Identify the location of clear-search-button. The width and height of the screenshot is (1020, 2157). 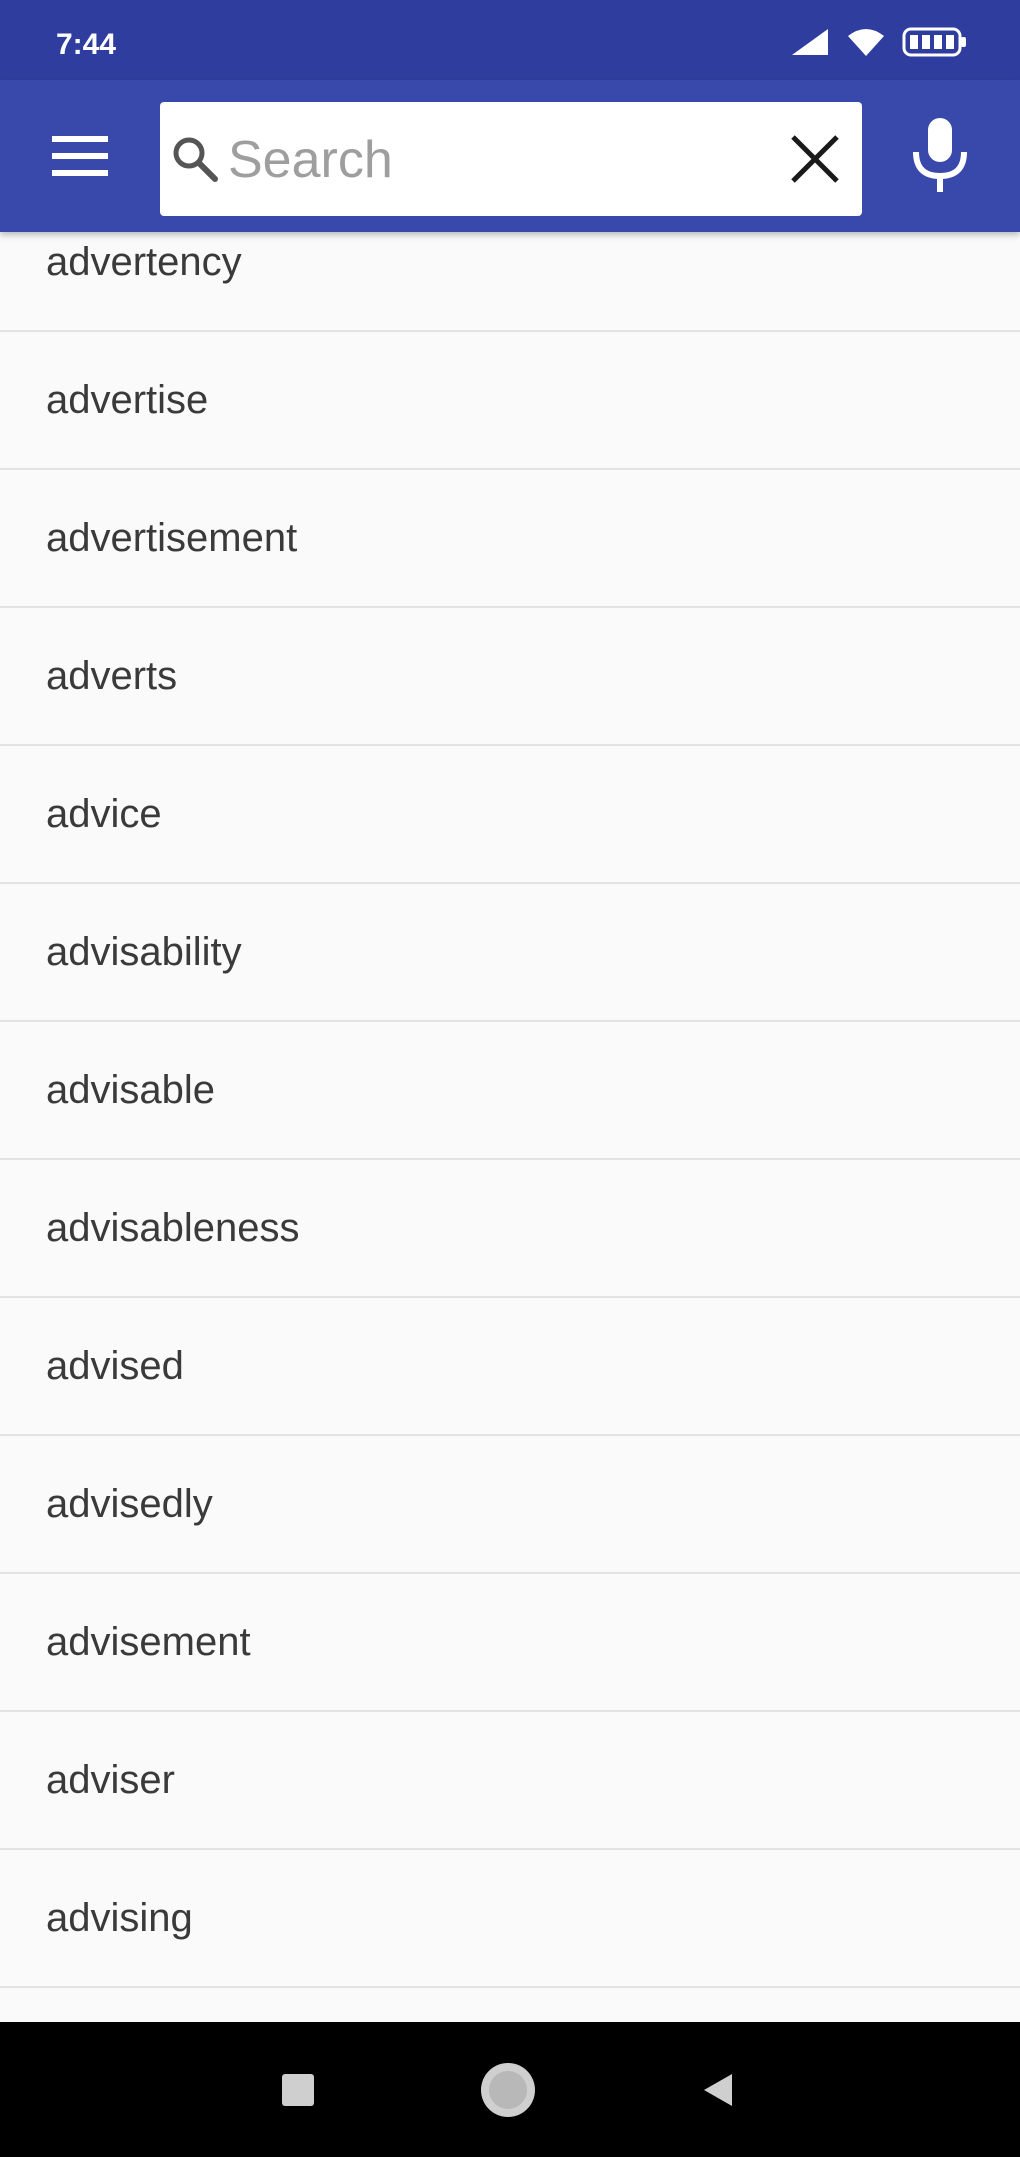
(815, 159).